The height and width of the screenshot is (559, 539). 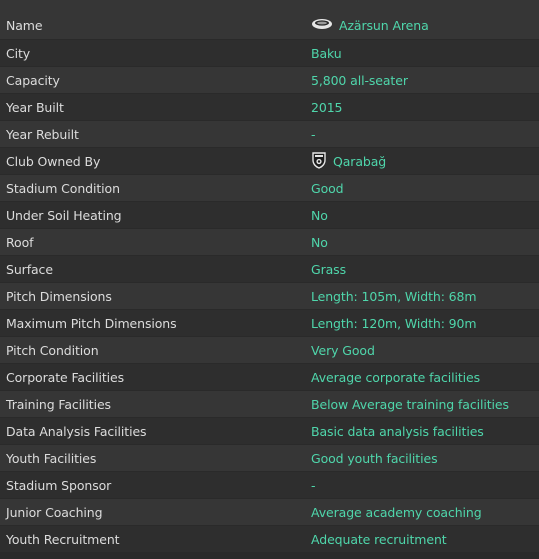 I want to click on row-surface: Surface Grass, so click(x=269, y=269).